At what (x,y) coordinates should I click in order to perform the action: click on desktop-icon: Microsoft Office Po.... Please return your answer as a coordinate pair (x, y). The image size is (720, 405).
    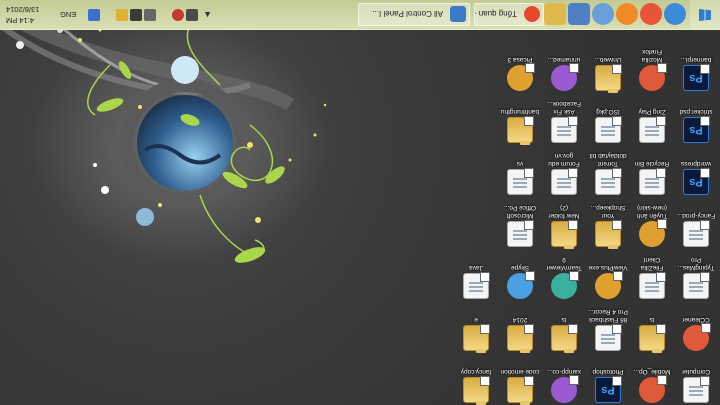
    Looking at the image, I should click on (520, 221).